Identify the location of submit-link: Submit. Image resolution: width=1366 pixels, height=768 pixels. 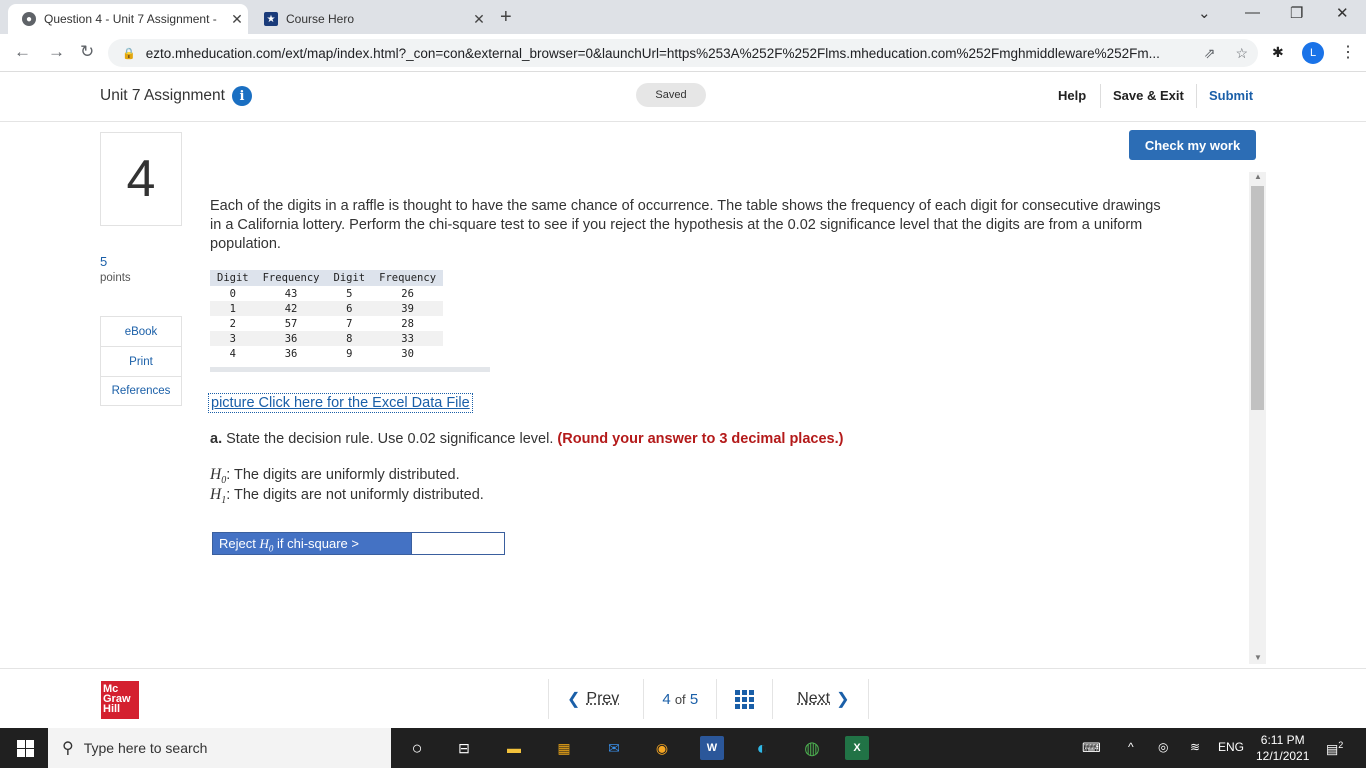
(1231, 95).